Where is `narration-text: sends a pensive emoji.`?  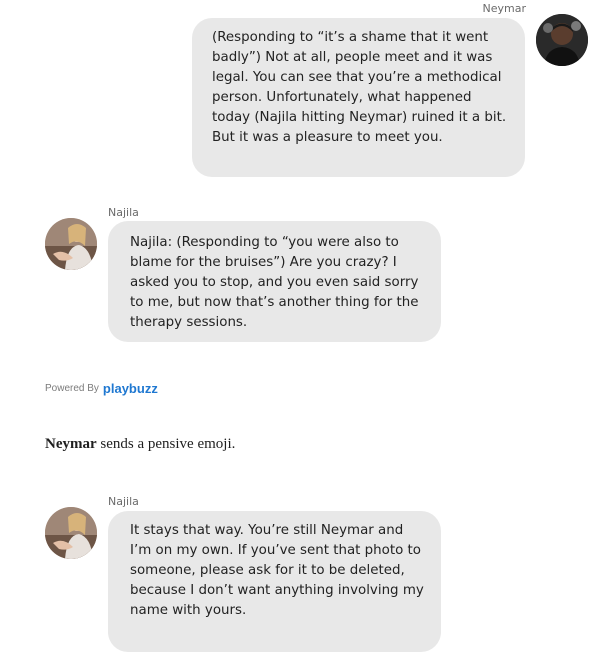 narration-text: sends a pensive emoji. is located at coordinates (166, 444).